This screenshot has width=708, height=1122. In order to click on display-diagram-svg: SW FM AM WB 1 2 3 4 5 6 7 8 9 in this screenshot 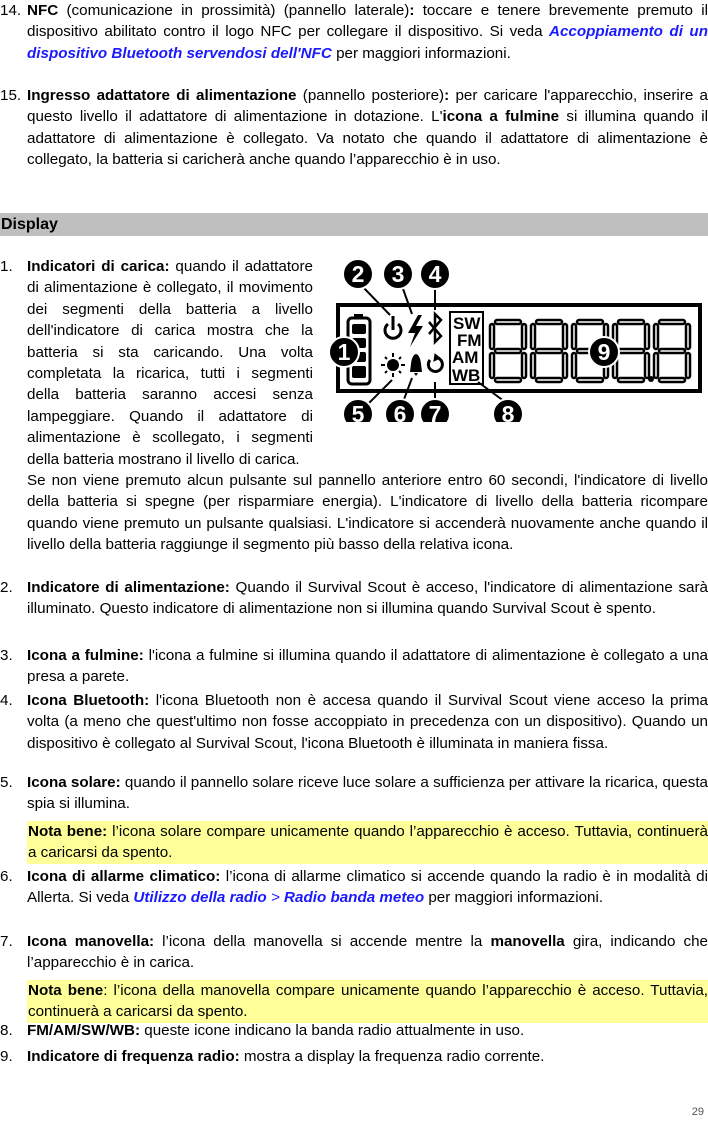, I will do `click(515, 344)`.